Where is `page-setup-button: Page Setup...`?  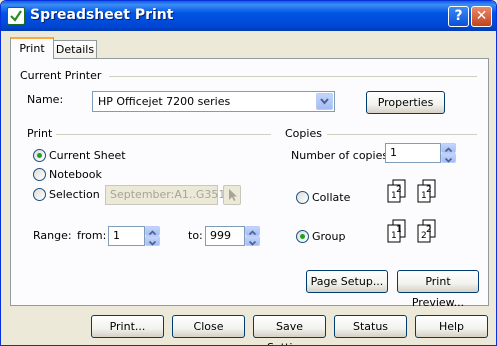
page-setup-button: Page Setup... is located at coordinates (347, 281).